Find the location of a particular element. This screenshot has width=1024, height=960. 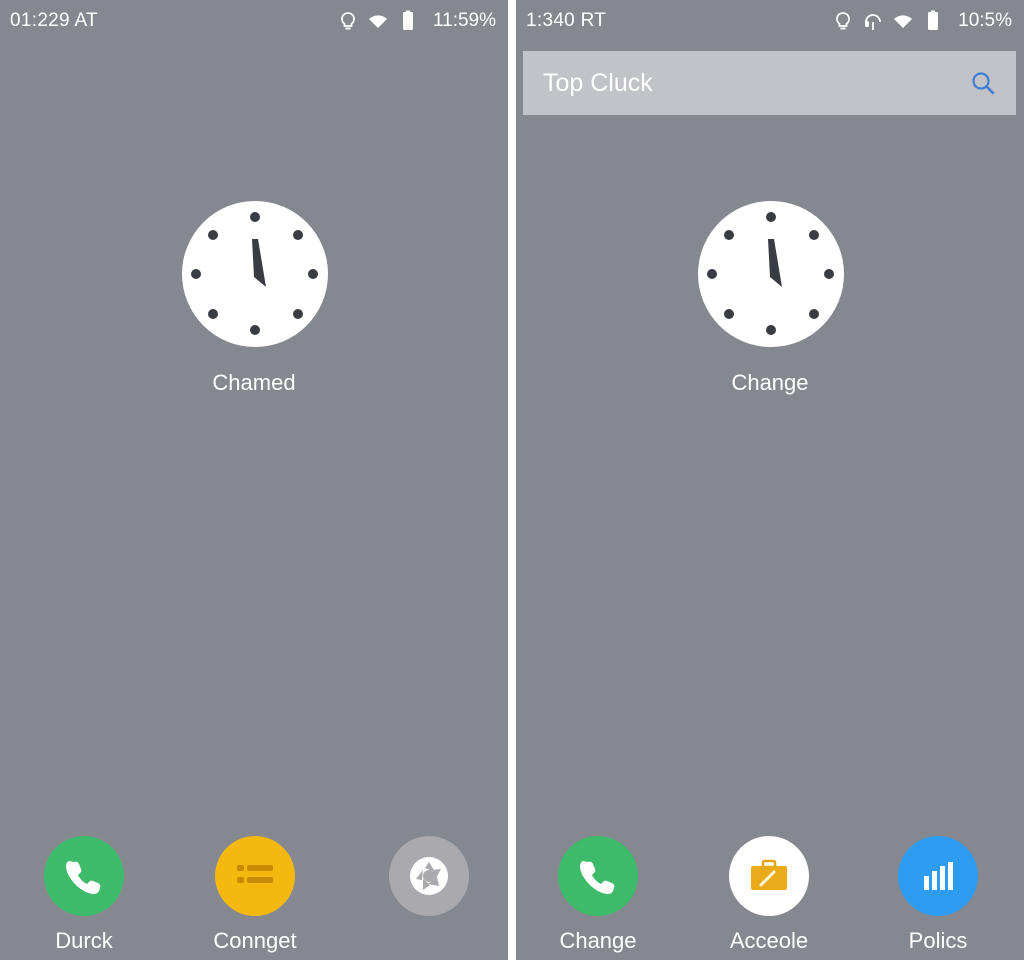

clock-label: Change is located at coordinates (770, 382).